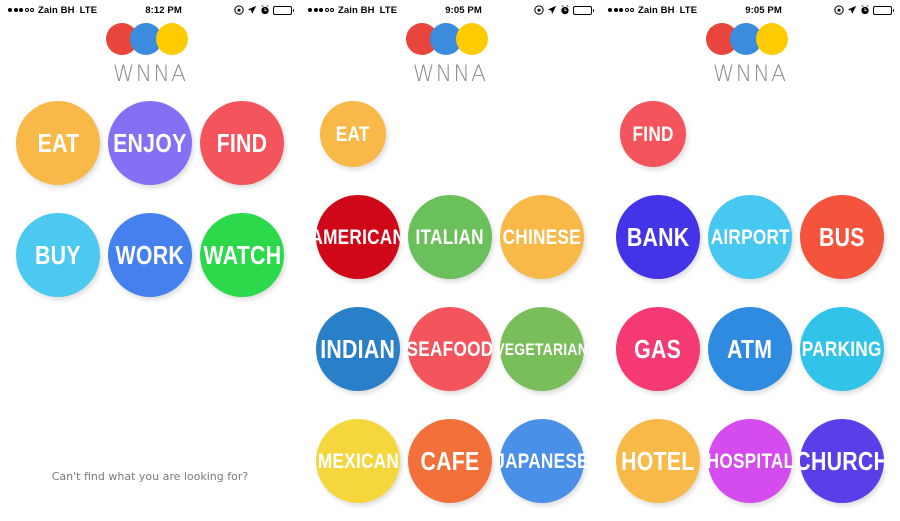 The width and height of the screenshot is (900, 521). I want to click on category-bubble-seafood: SEAFOOD, so click(450, 349).